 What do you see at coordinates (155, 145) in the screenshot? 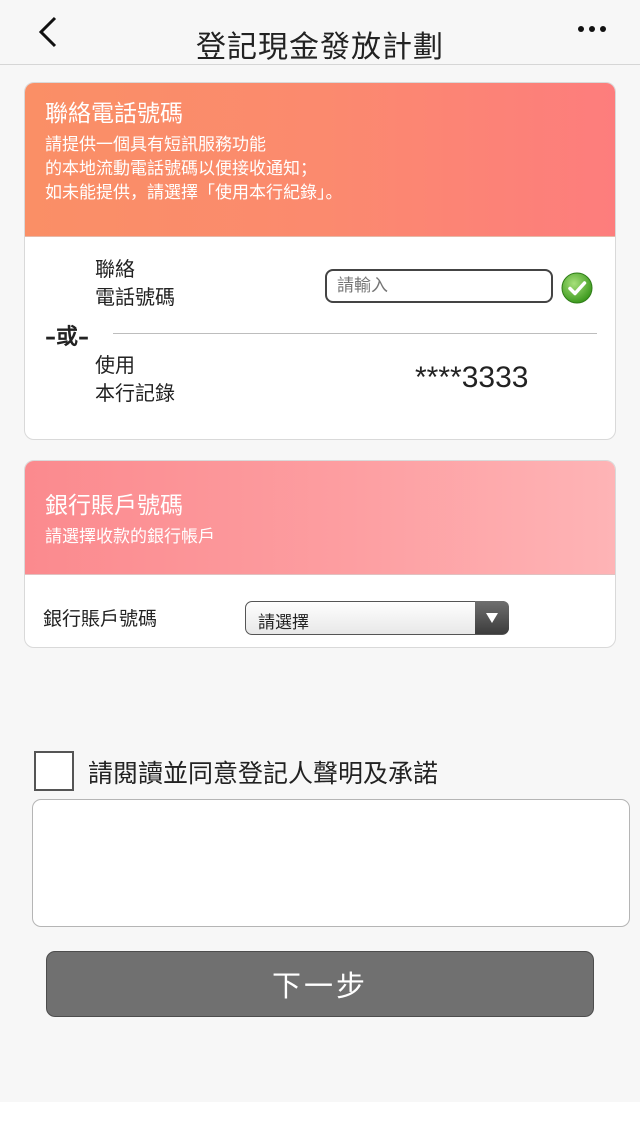
I see `description-line: 請提供一個具有短訊服務功能` at bounding box center [155, 145].